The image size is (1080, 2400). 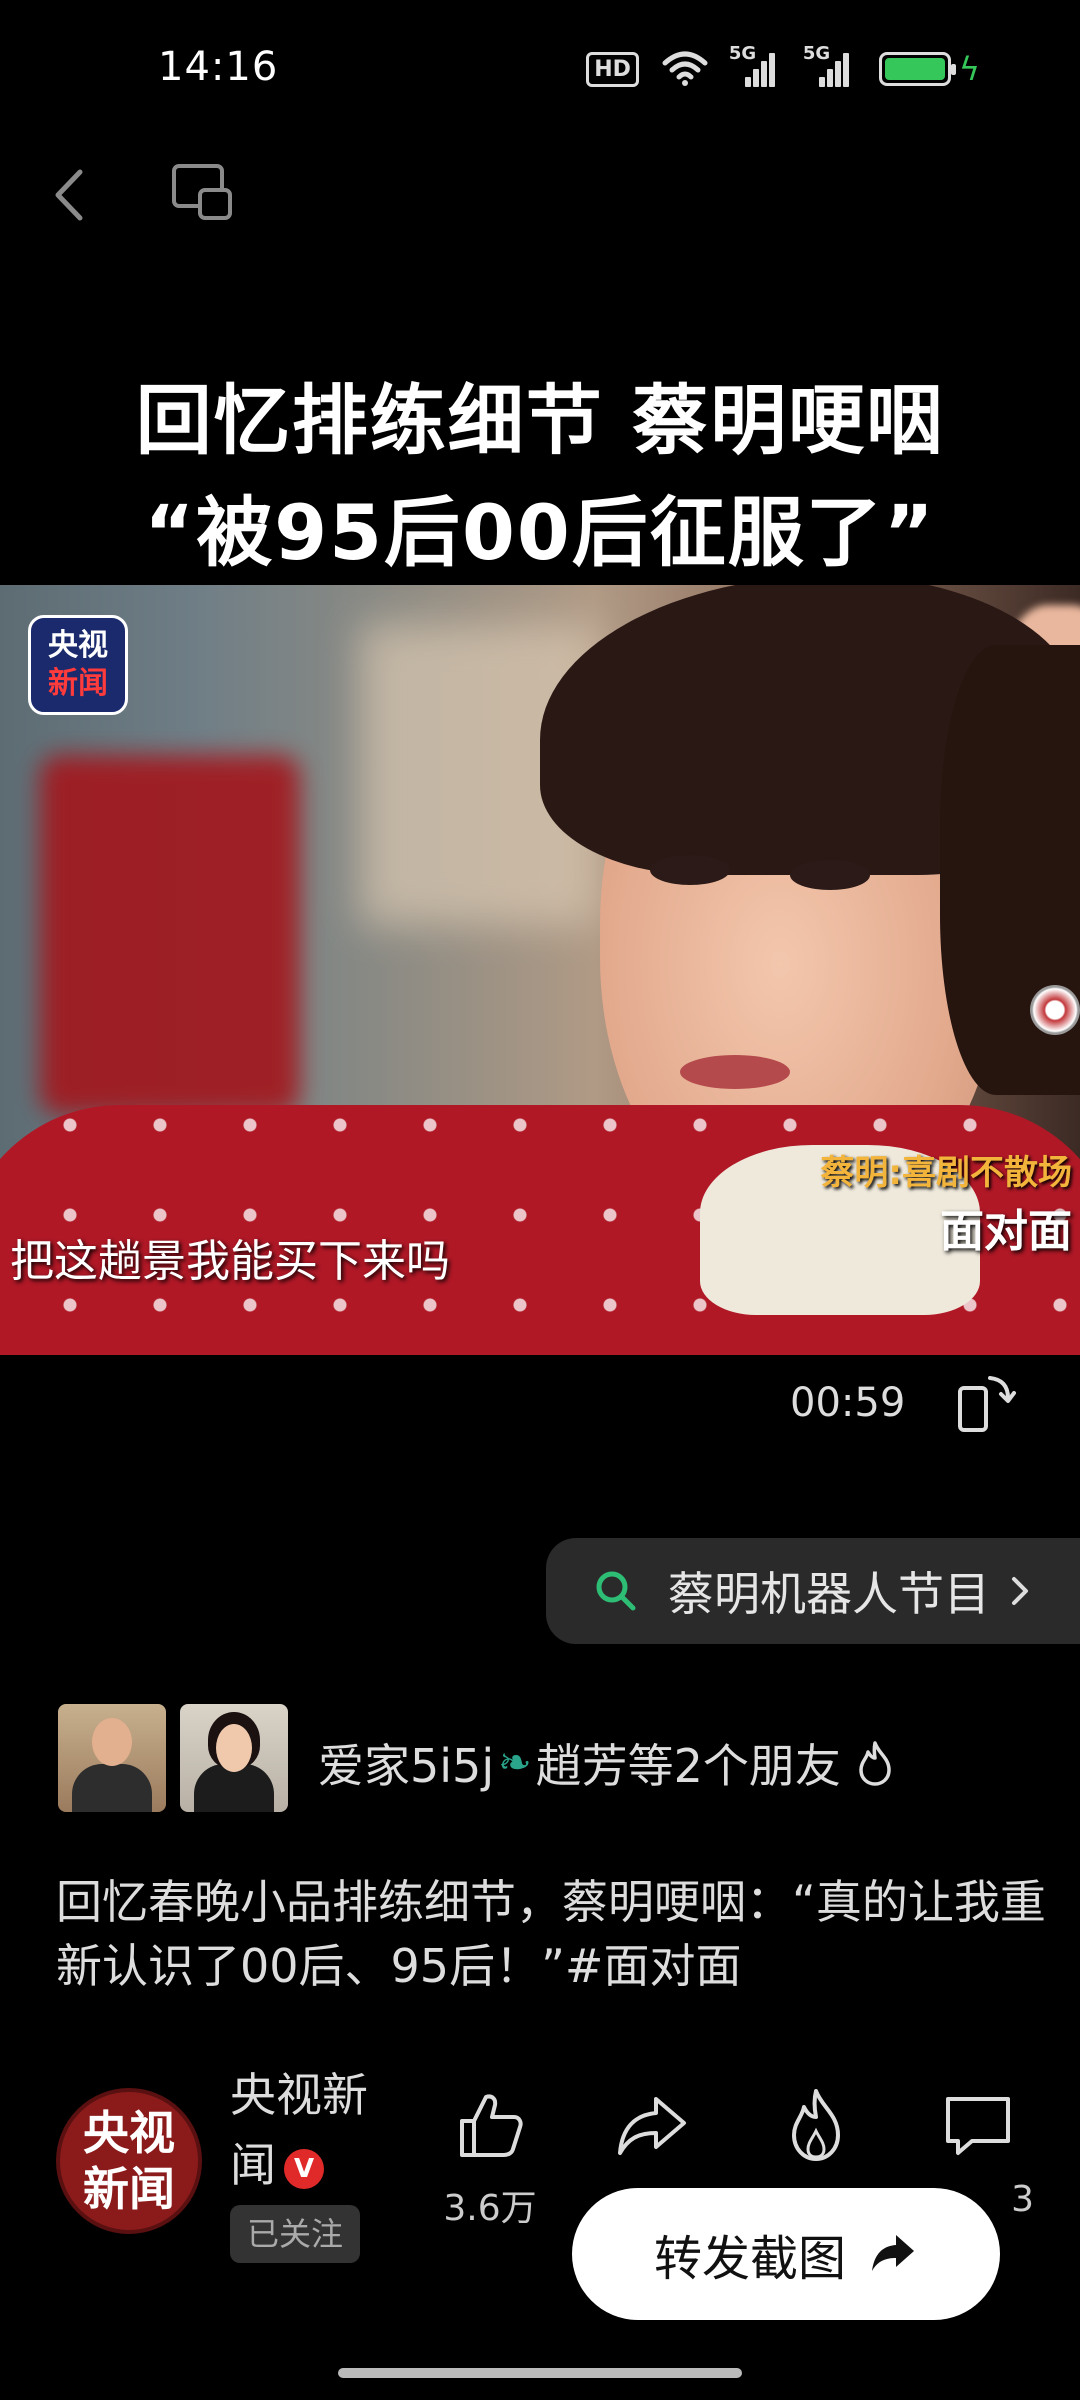 I want to click on status-bar: 14:16 HD 5G 5G ϟ, so click(x=540, y=70).